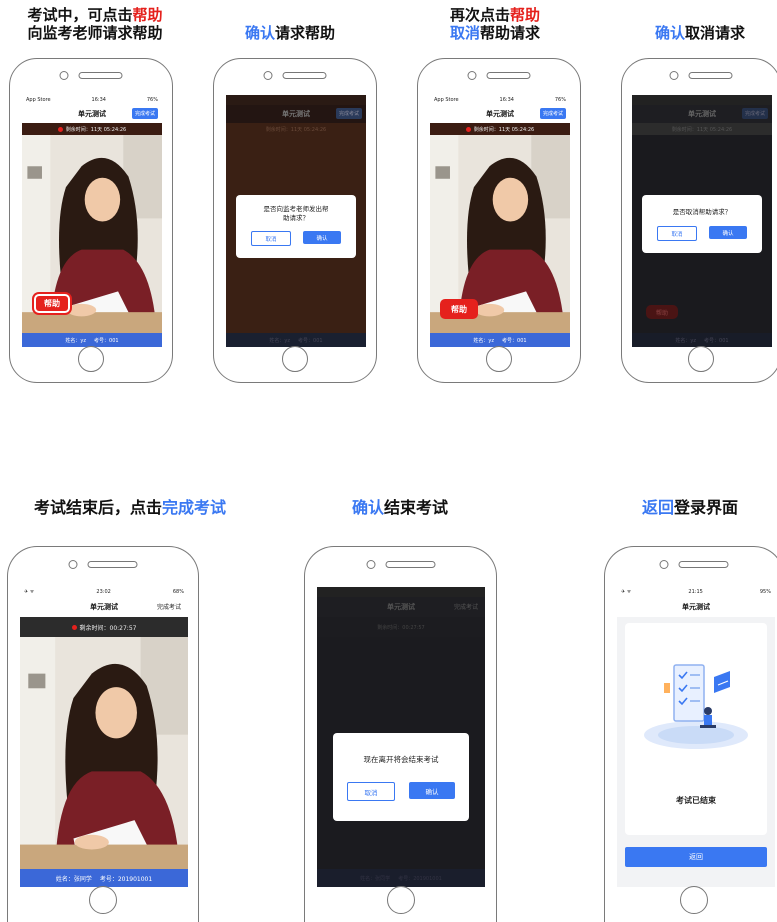 The height and width of the screenshot is (922, 777). Describe the element at coordinates (696, 607) in the screenshot. I see `navbar: 单元测试` at that location.